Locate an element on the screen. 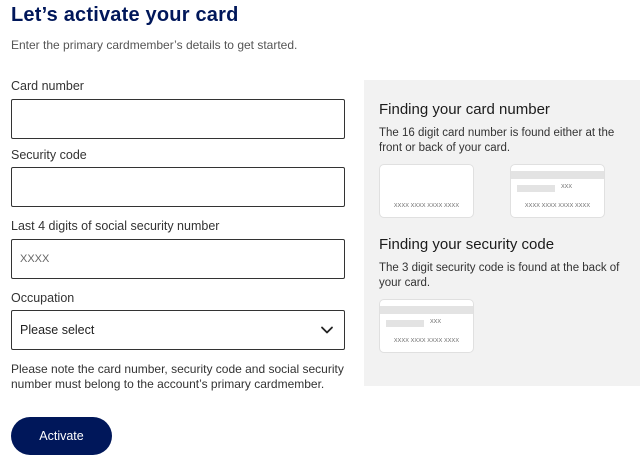 The width and height of the screenshot is (640, 458). security-code-help-heading: Finding your security code is located at coordinates (467, 244).